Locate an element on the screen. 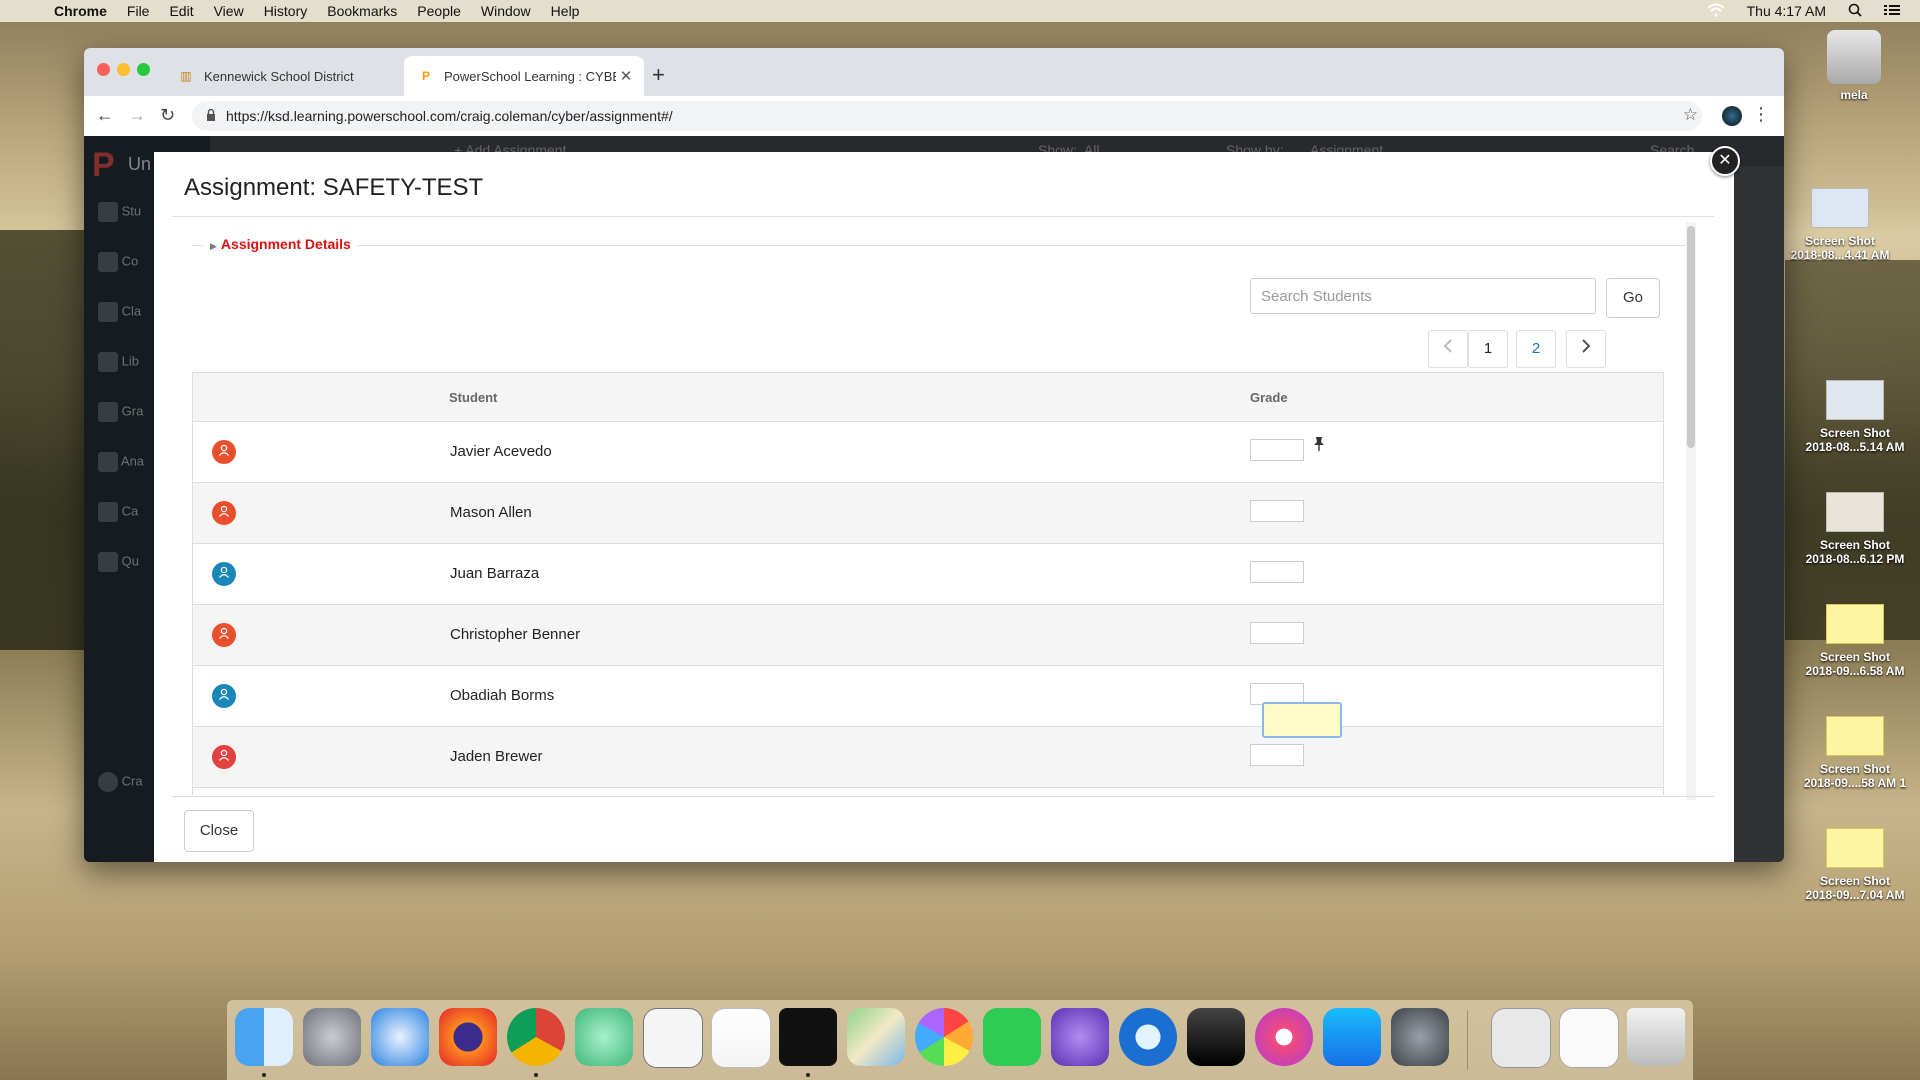 This screenshot has width=1920, height=1080. student-name: Javier Acevedo is located at coordinates (501, 451).